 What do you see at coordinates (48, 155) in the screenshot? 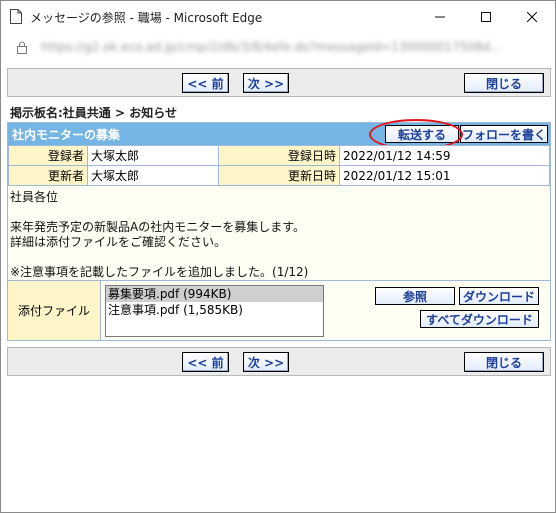
I see `registrant-label: 登録者` at bounding box center [48, 155].